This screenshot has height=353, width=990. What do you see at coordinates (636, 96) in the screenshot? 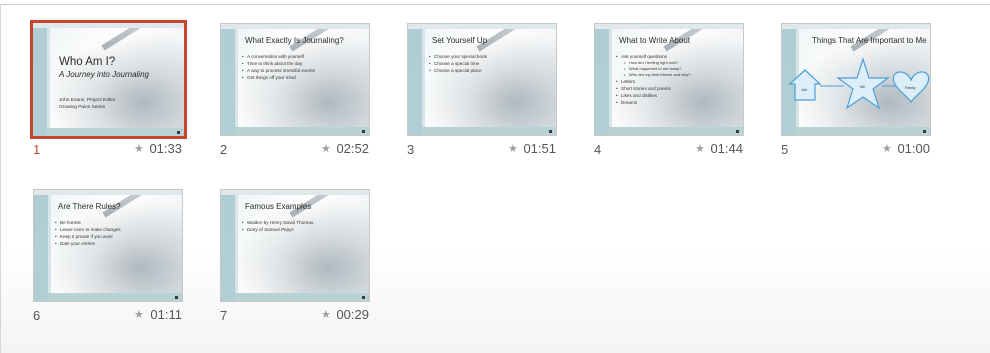
I see `slide-bullet: Likes and dislikes` at bounding box center [636, 96].